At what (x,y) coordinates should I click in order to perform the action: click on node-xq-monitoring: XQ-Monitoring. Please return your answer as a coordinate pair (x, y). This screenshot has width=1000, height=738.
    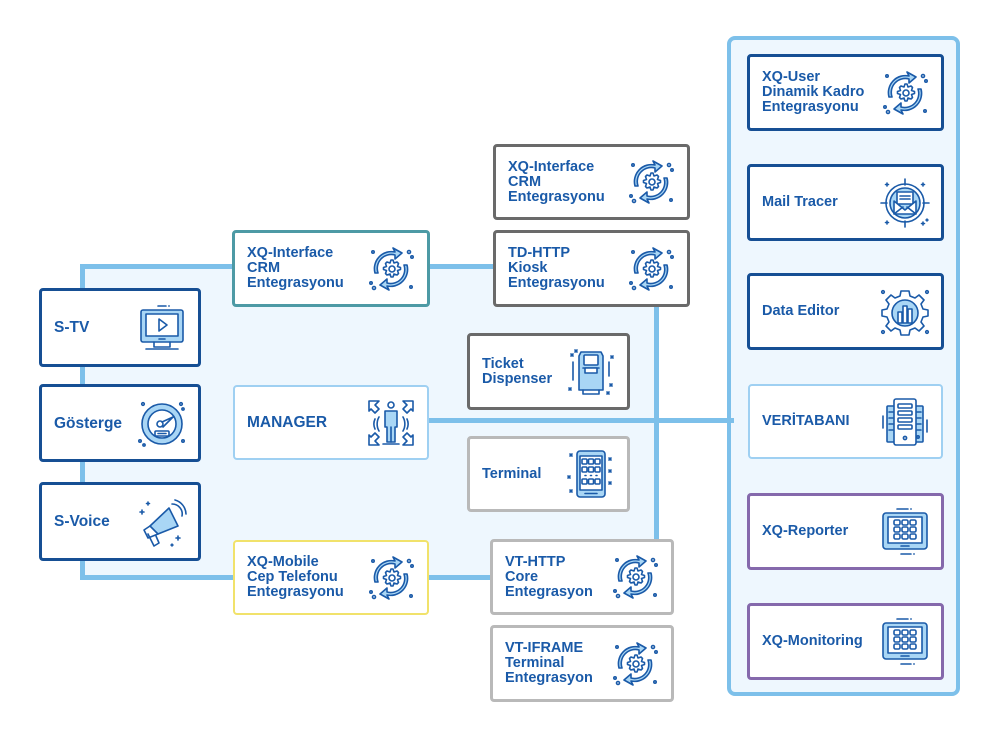
    Looking at the image, I should click on (845, 641).